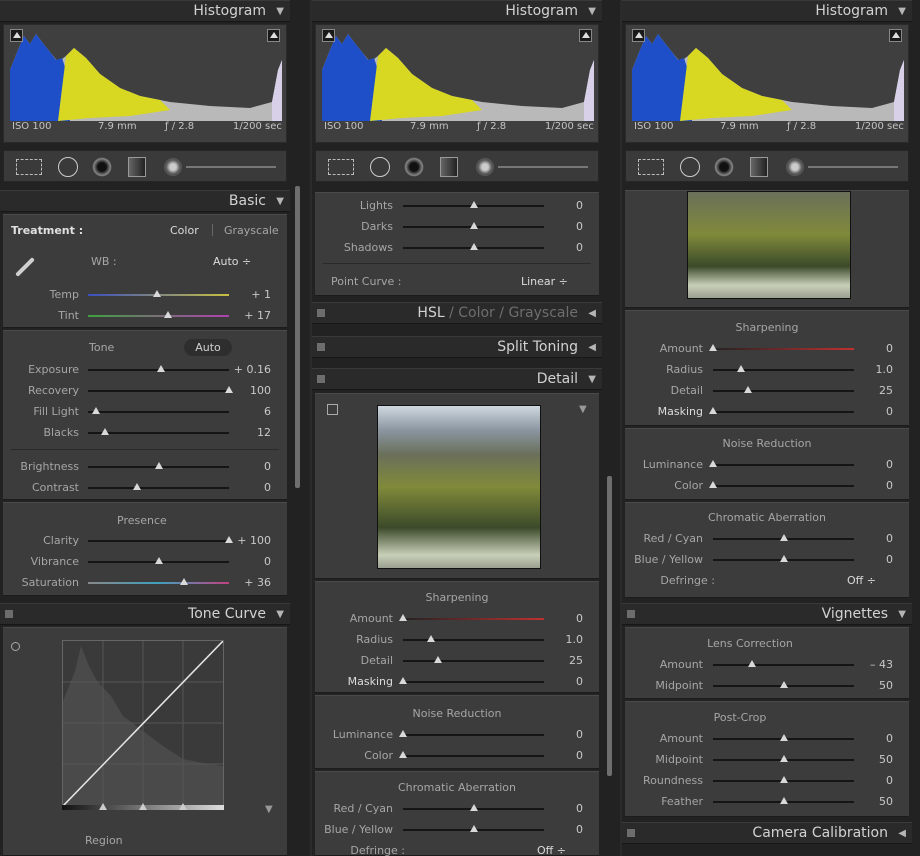  I want to click on brightness-slider, so click(158, 465).